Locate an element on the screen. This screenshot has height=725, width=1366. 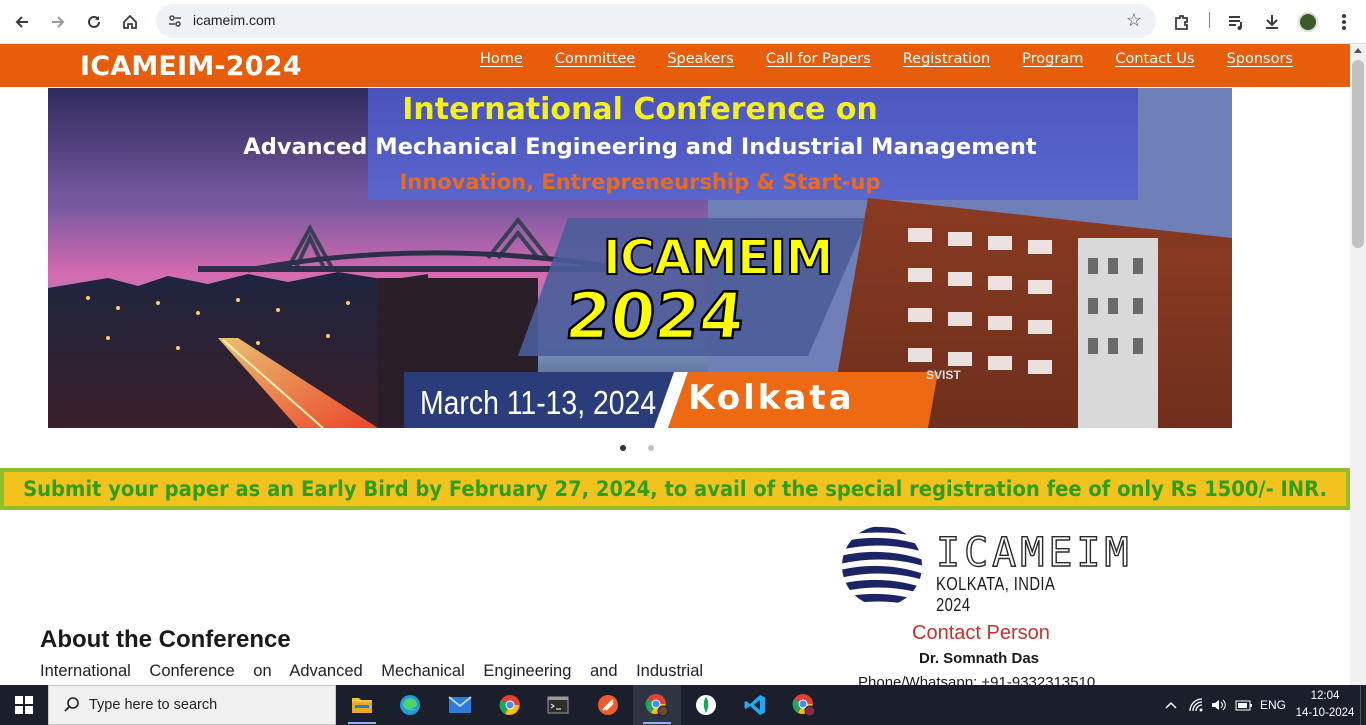
back-icon is located at coordinates (22, 22).